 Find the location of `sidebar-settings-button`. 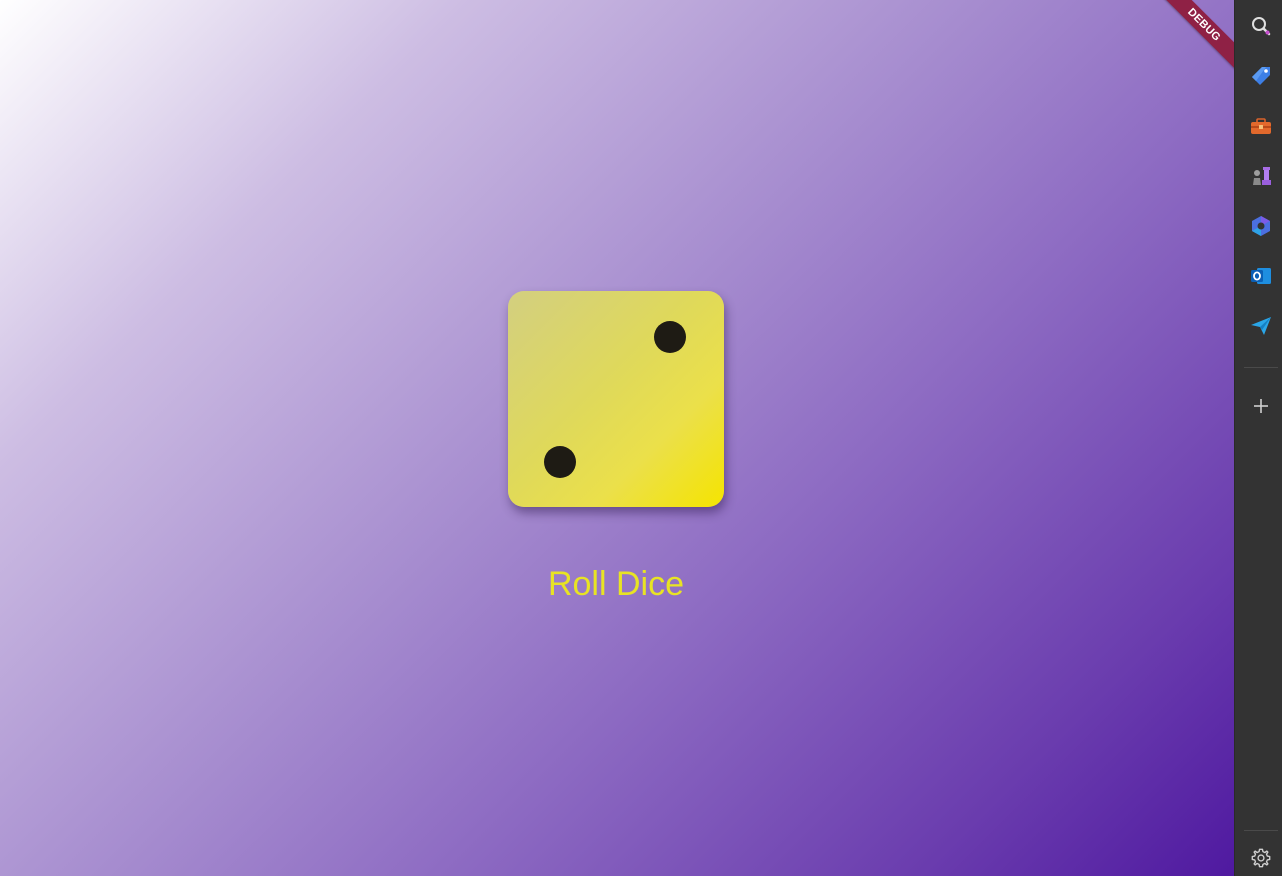

sidebar-settings-button is located at coordinates (1261, 858).